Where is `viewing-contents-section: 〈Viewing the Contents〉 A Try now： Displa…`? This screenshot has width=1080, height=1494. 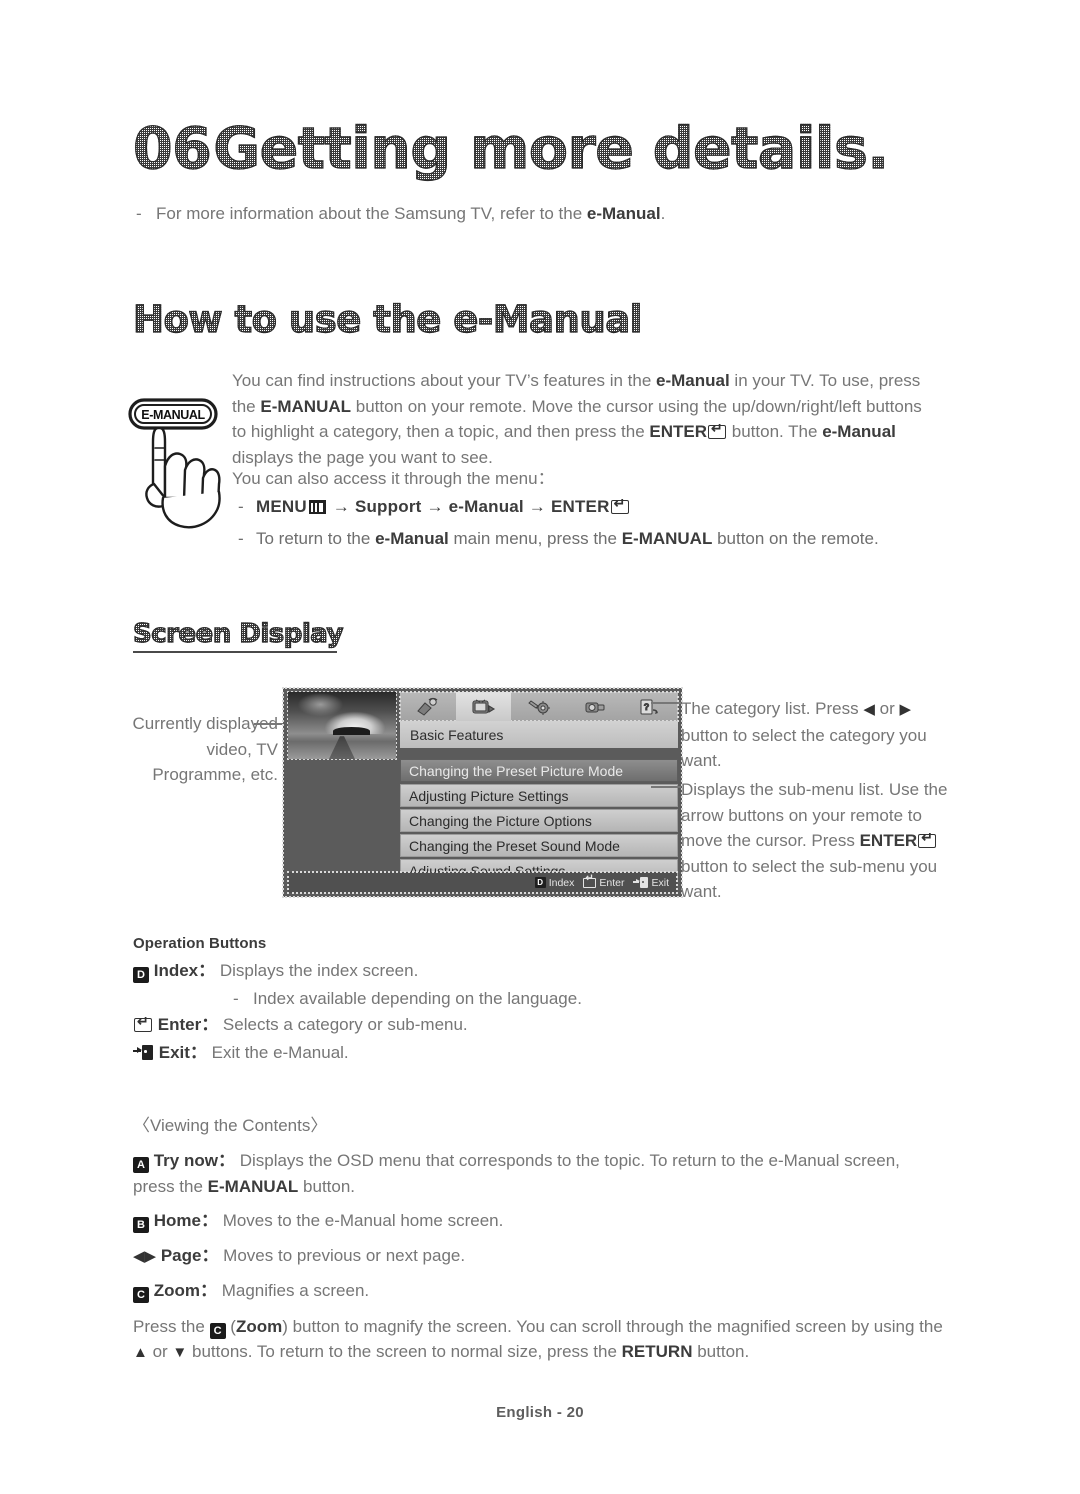 viewing-contents-section: 〈Viewing the Contents〉 A Try now： Displa… is located at coordinates (539, 1239).